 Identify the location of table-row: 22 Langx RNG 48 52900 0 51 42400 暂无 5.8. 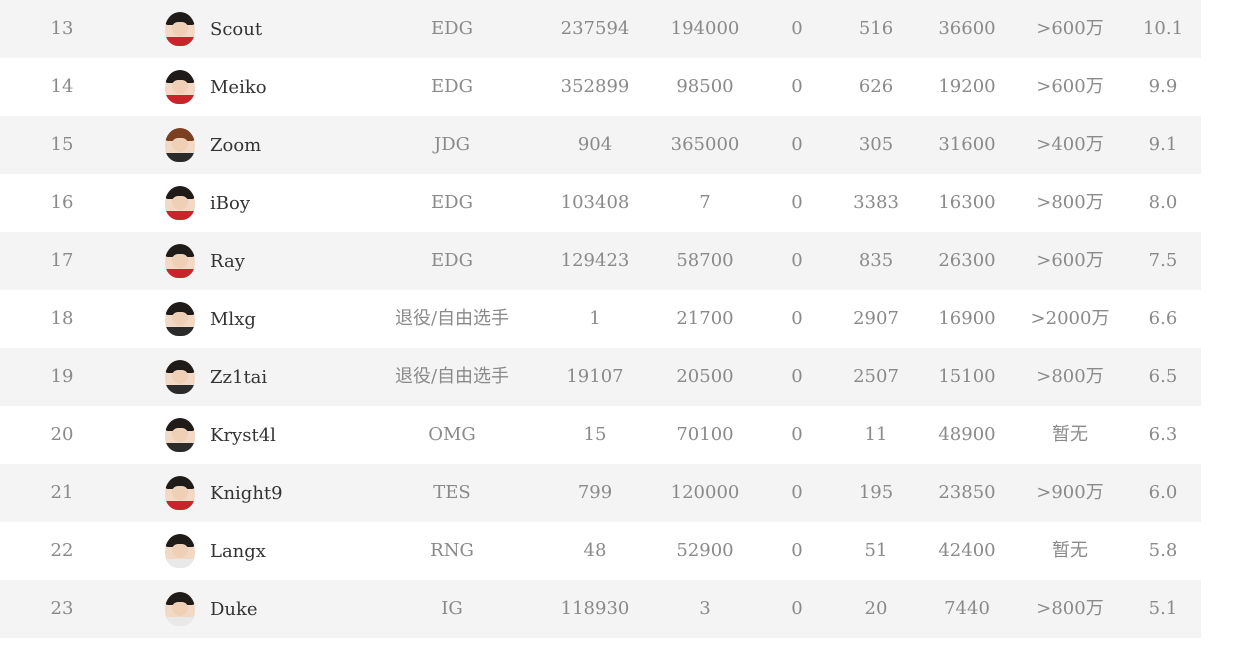
(600, 551).